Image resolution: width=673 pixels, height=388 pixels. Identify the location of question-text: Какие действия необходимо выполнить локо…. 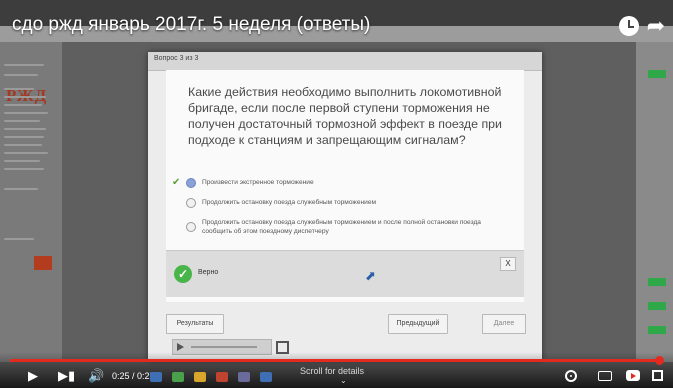
(345, 116).